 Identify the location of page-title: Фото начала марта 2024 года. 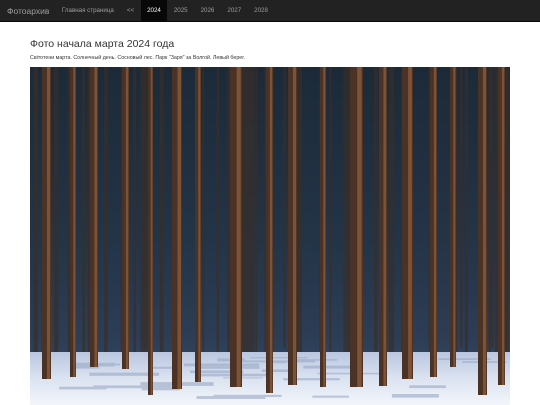
(102, 44).